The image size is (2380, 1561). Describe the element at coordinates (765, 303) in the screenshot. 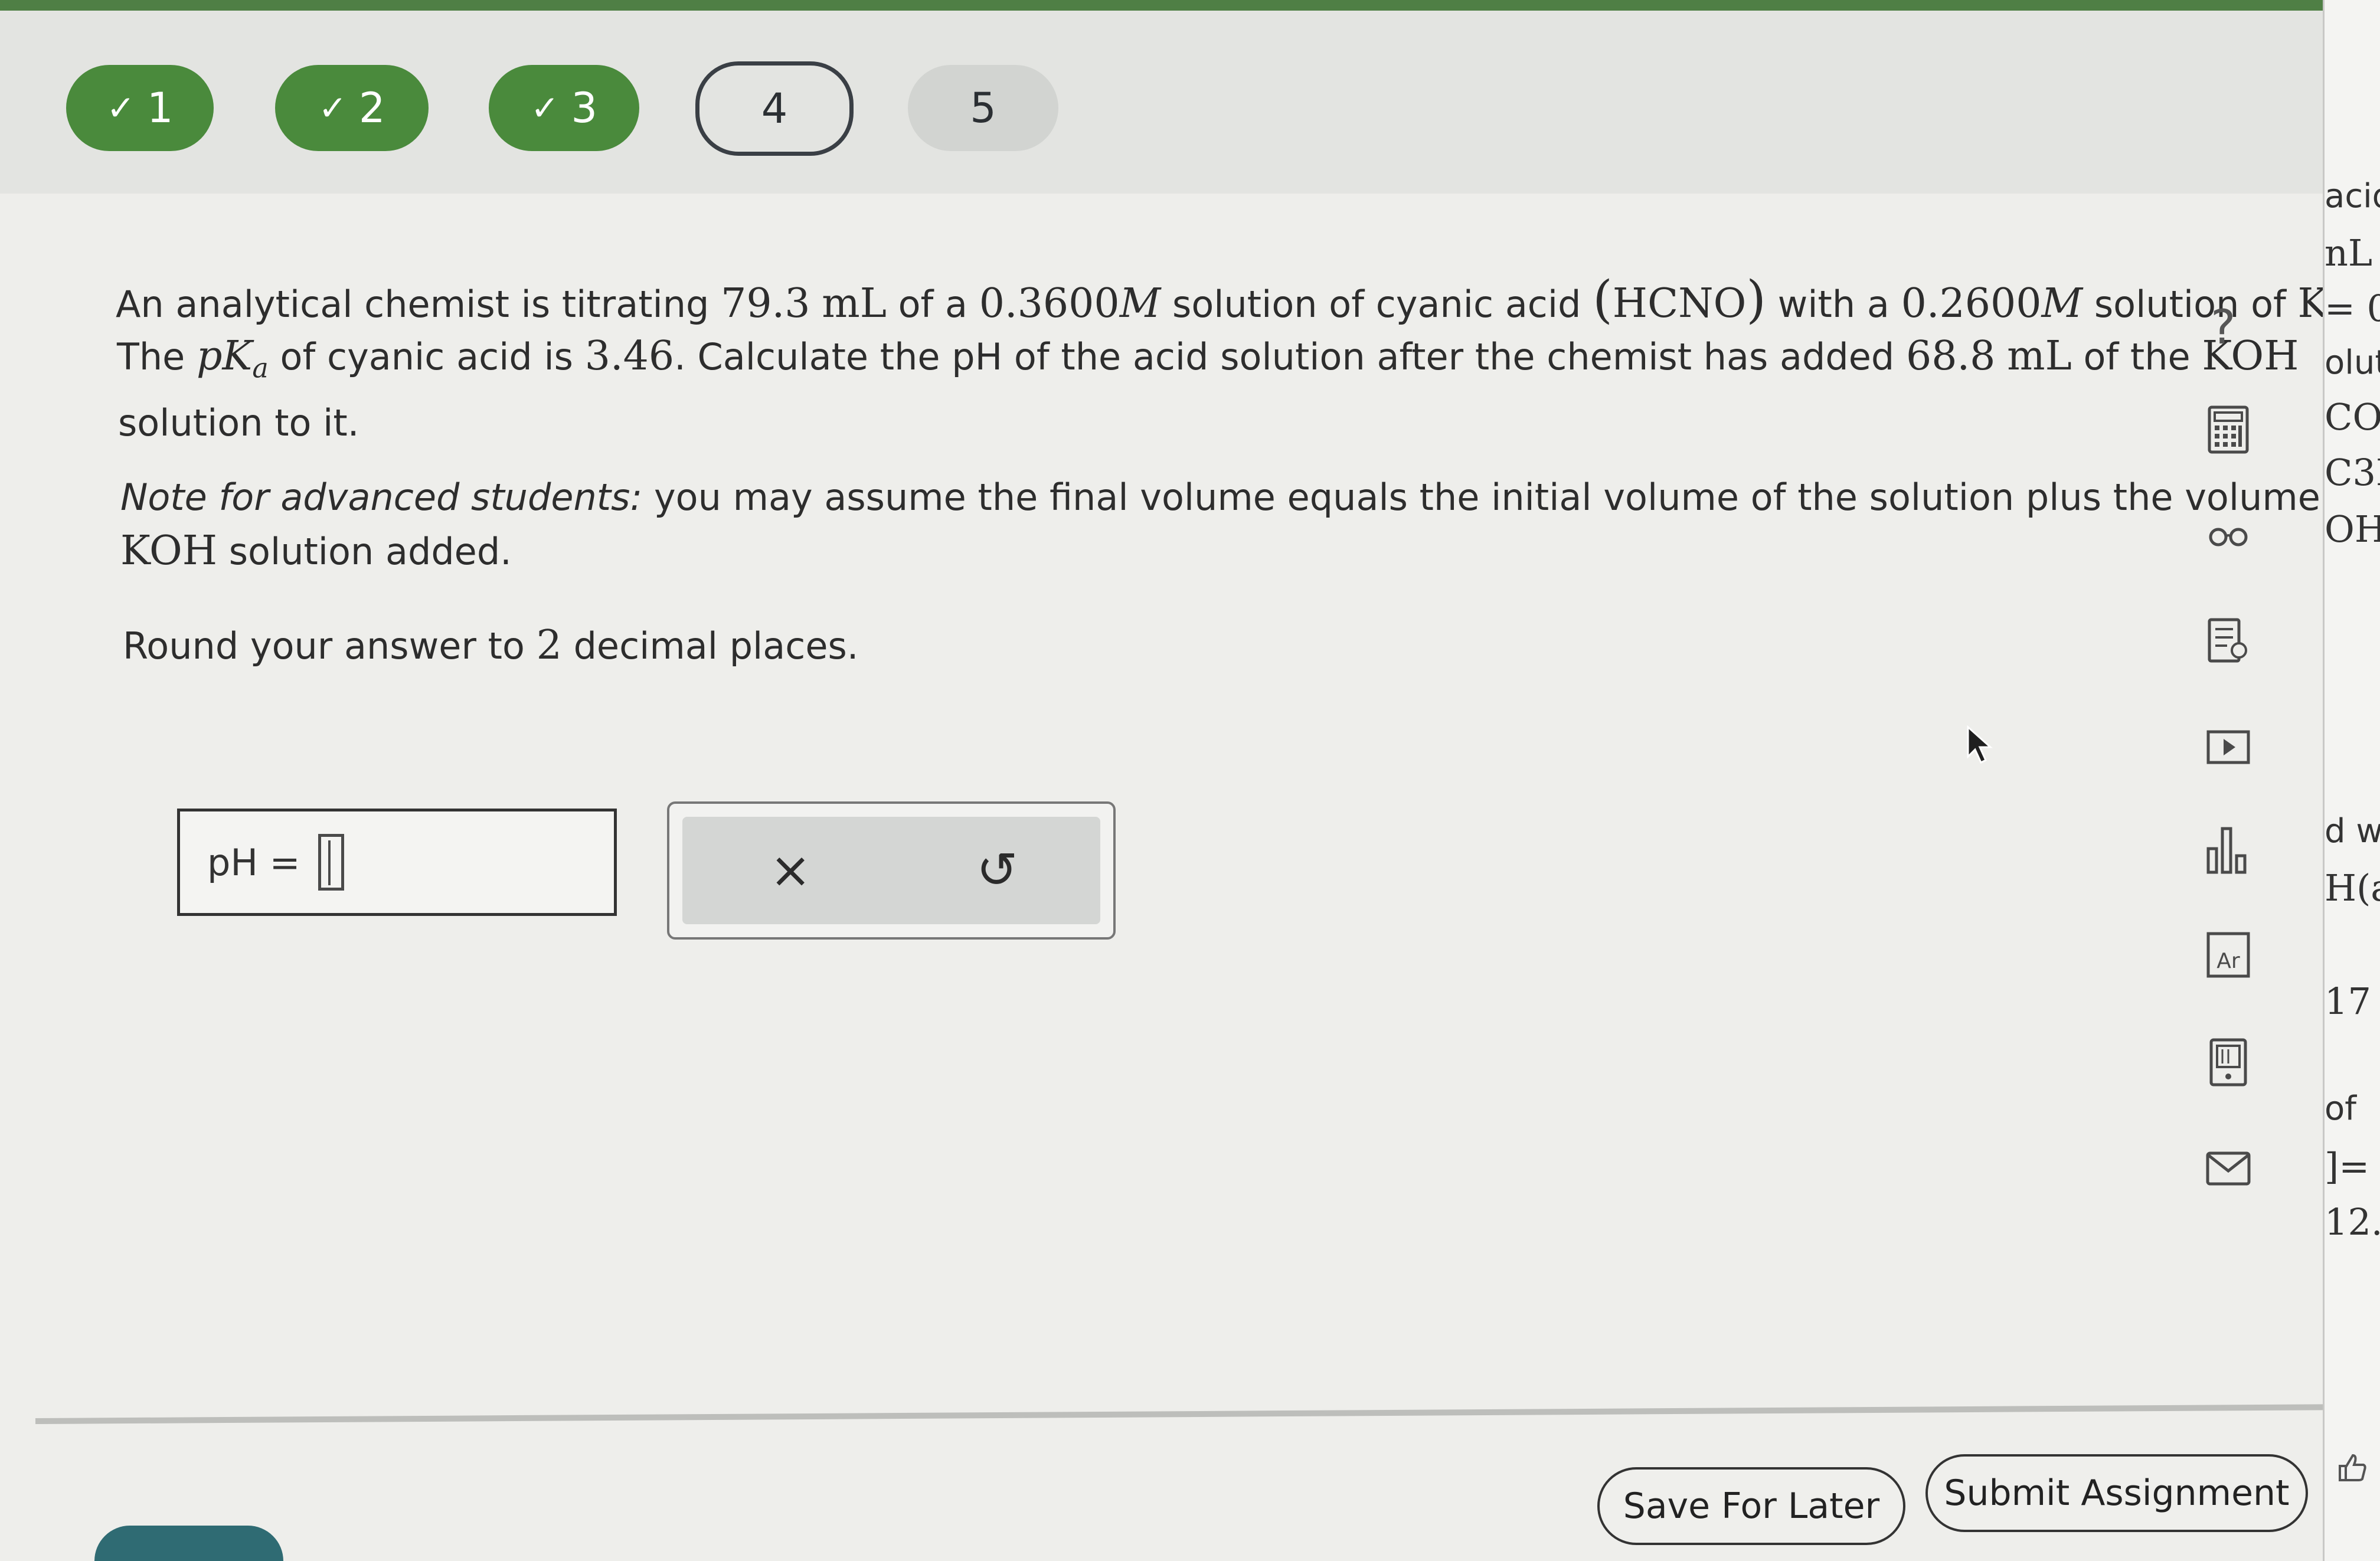

I see `volume-value: 79.3` at that location.